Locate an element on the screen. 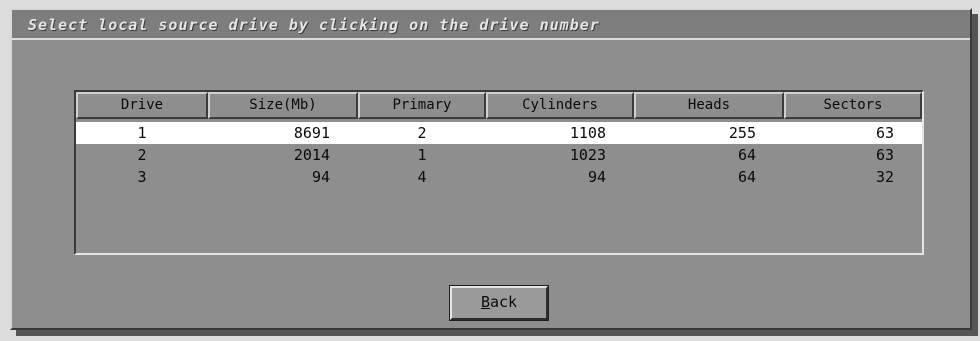 This screenshot has height=341, width=980. cylinders-cell: 94 is located at coordinates (596, 177).